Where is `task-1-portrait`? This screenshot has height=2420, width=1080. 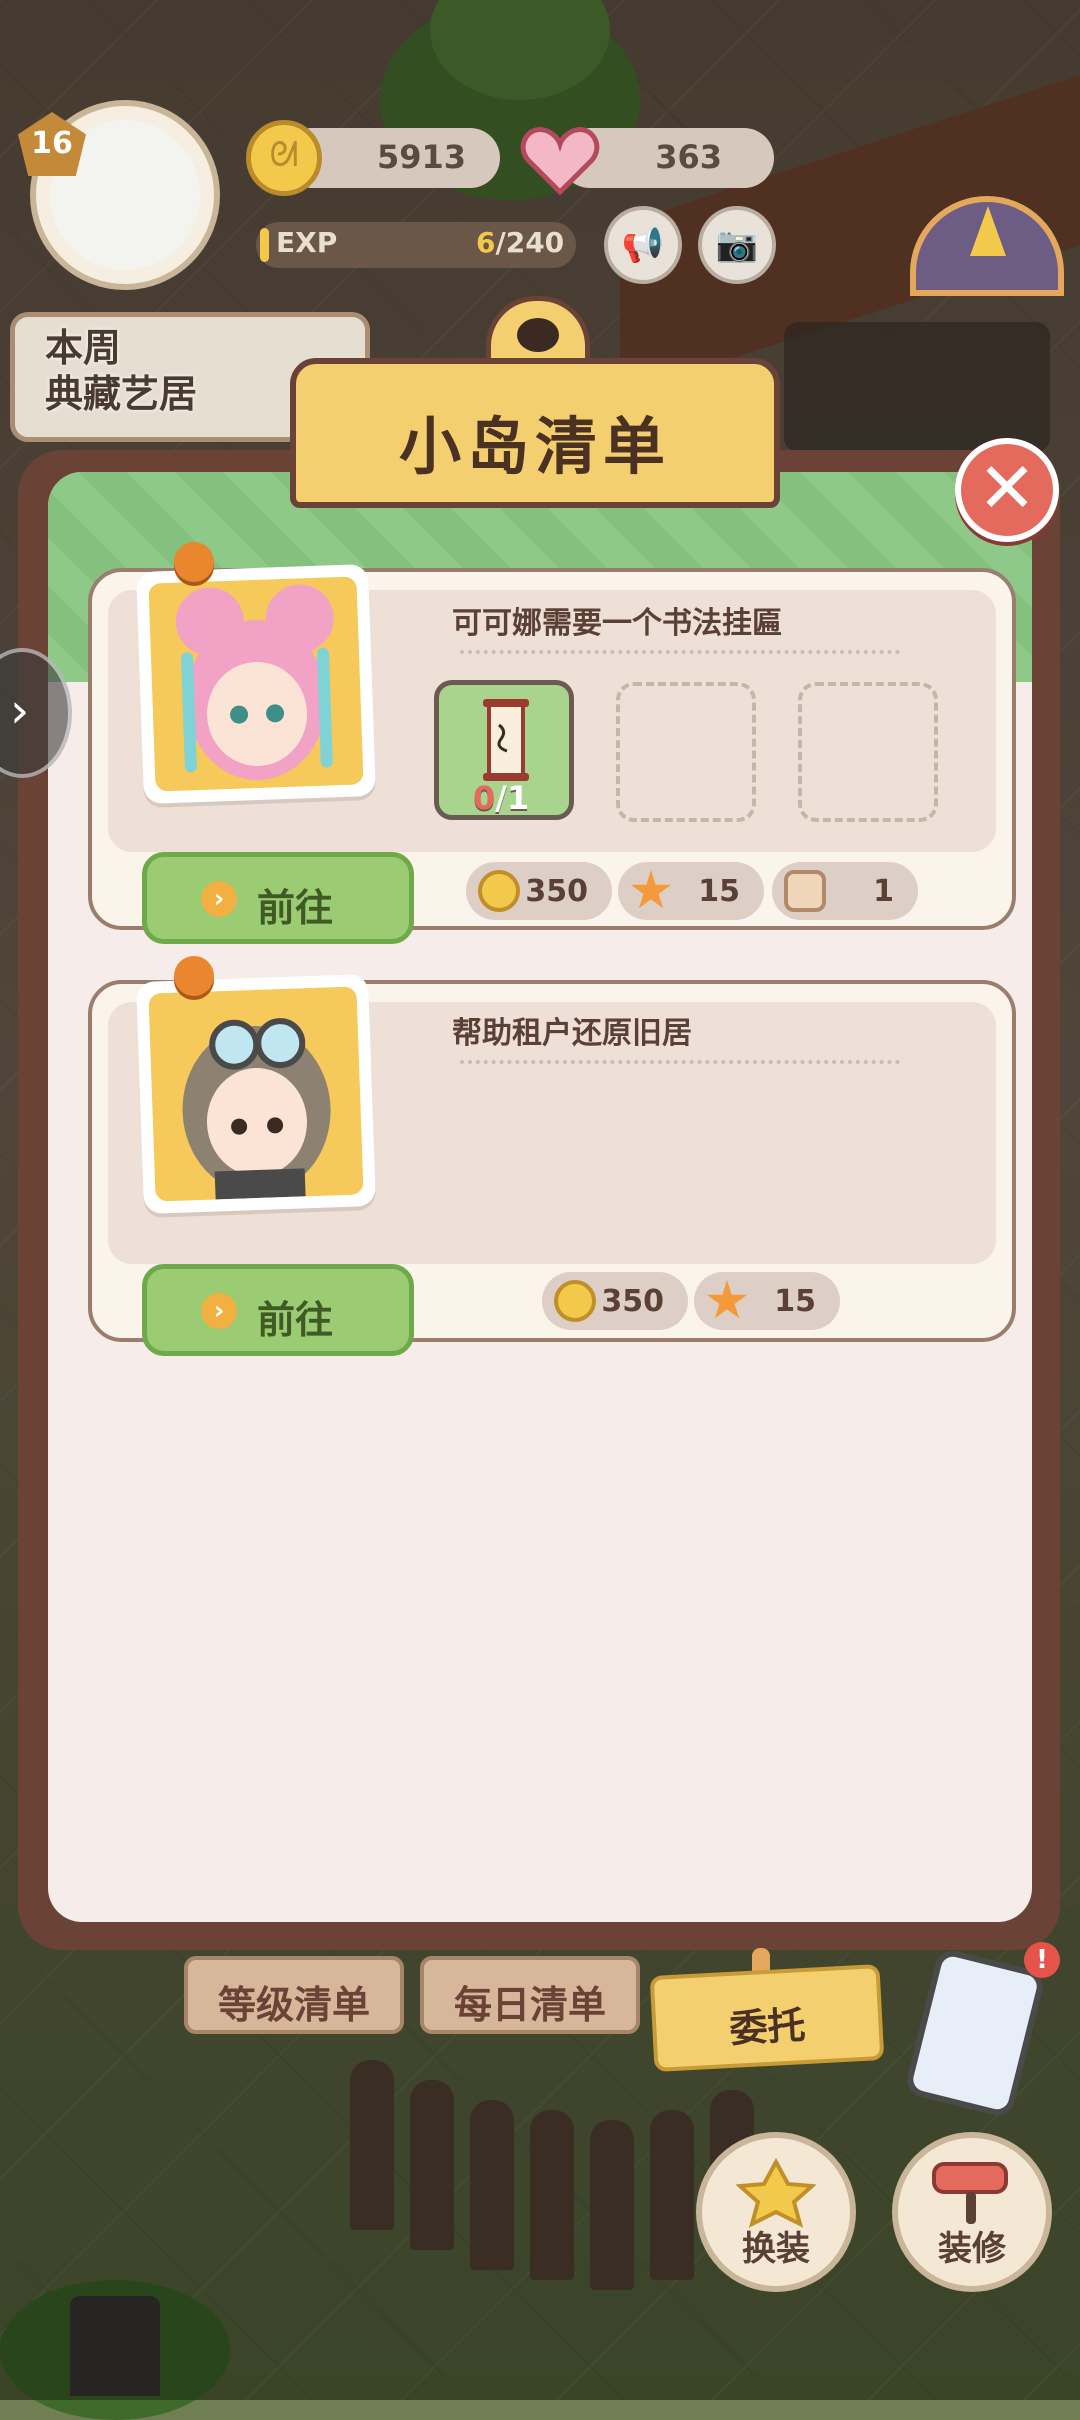 task-1-portrait is located at coordinates (256, 684).